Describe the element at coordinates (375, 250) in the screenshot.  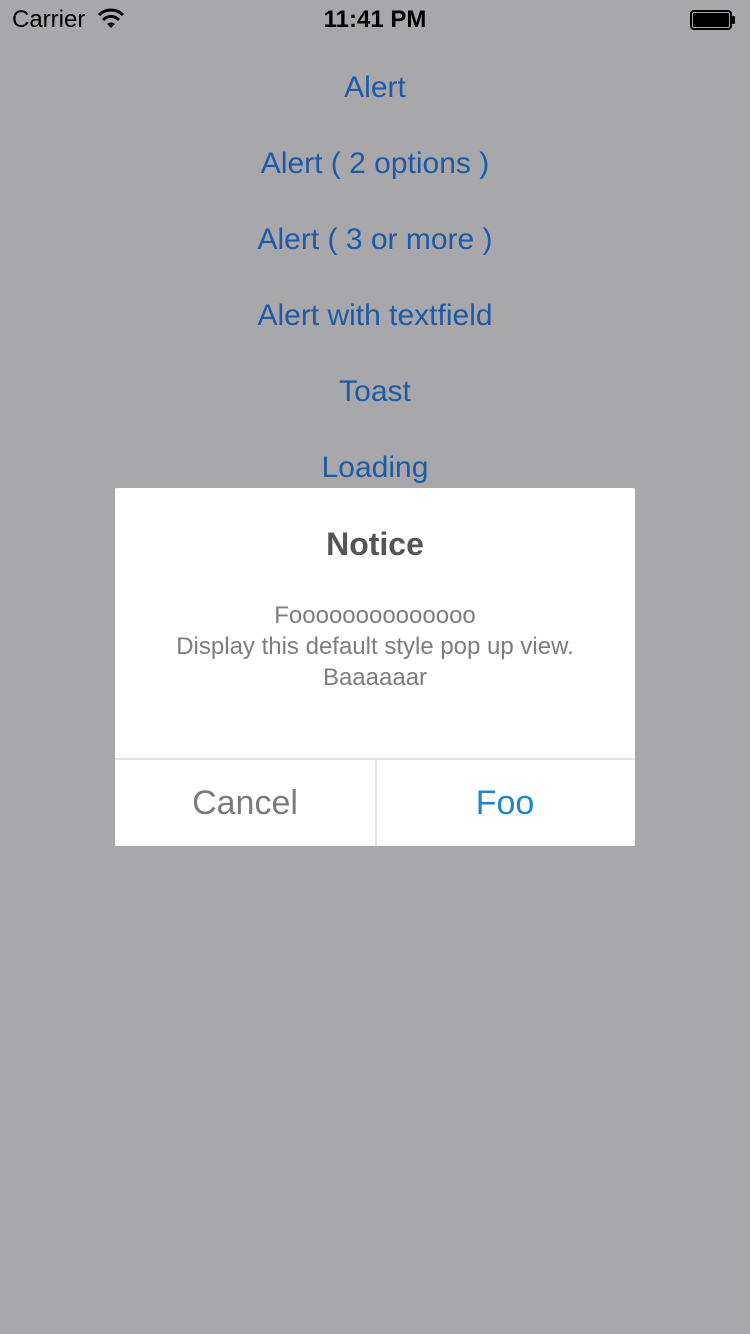
I see `menu-item-alert-3-or-more: Alert ( 3 or more )` at that location.